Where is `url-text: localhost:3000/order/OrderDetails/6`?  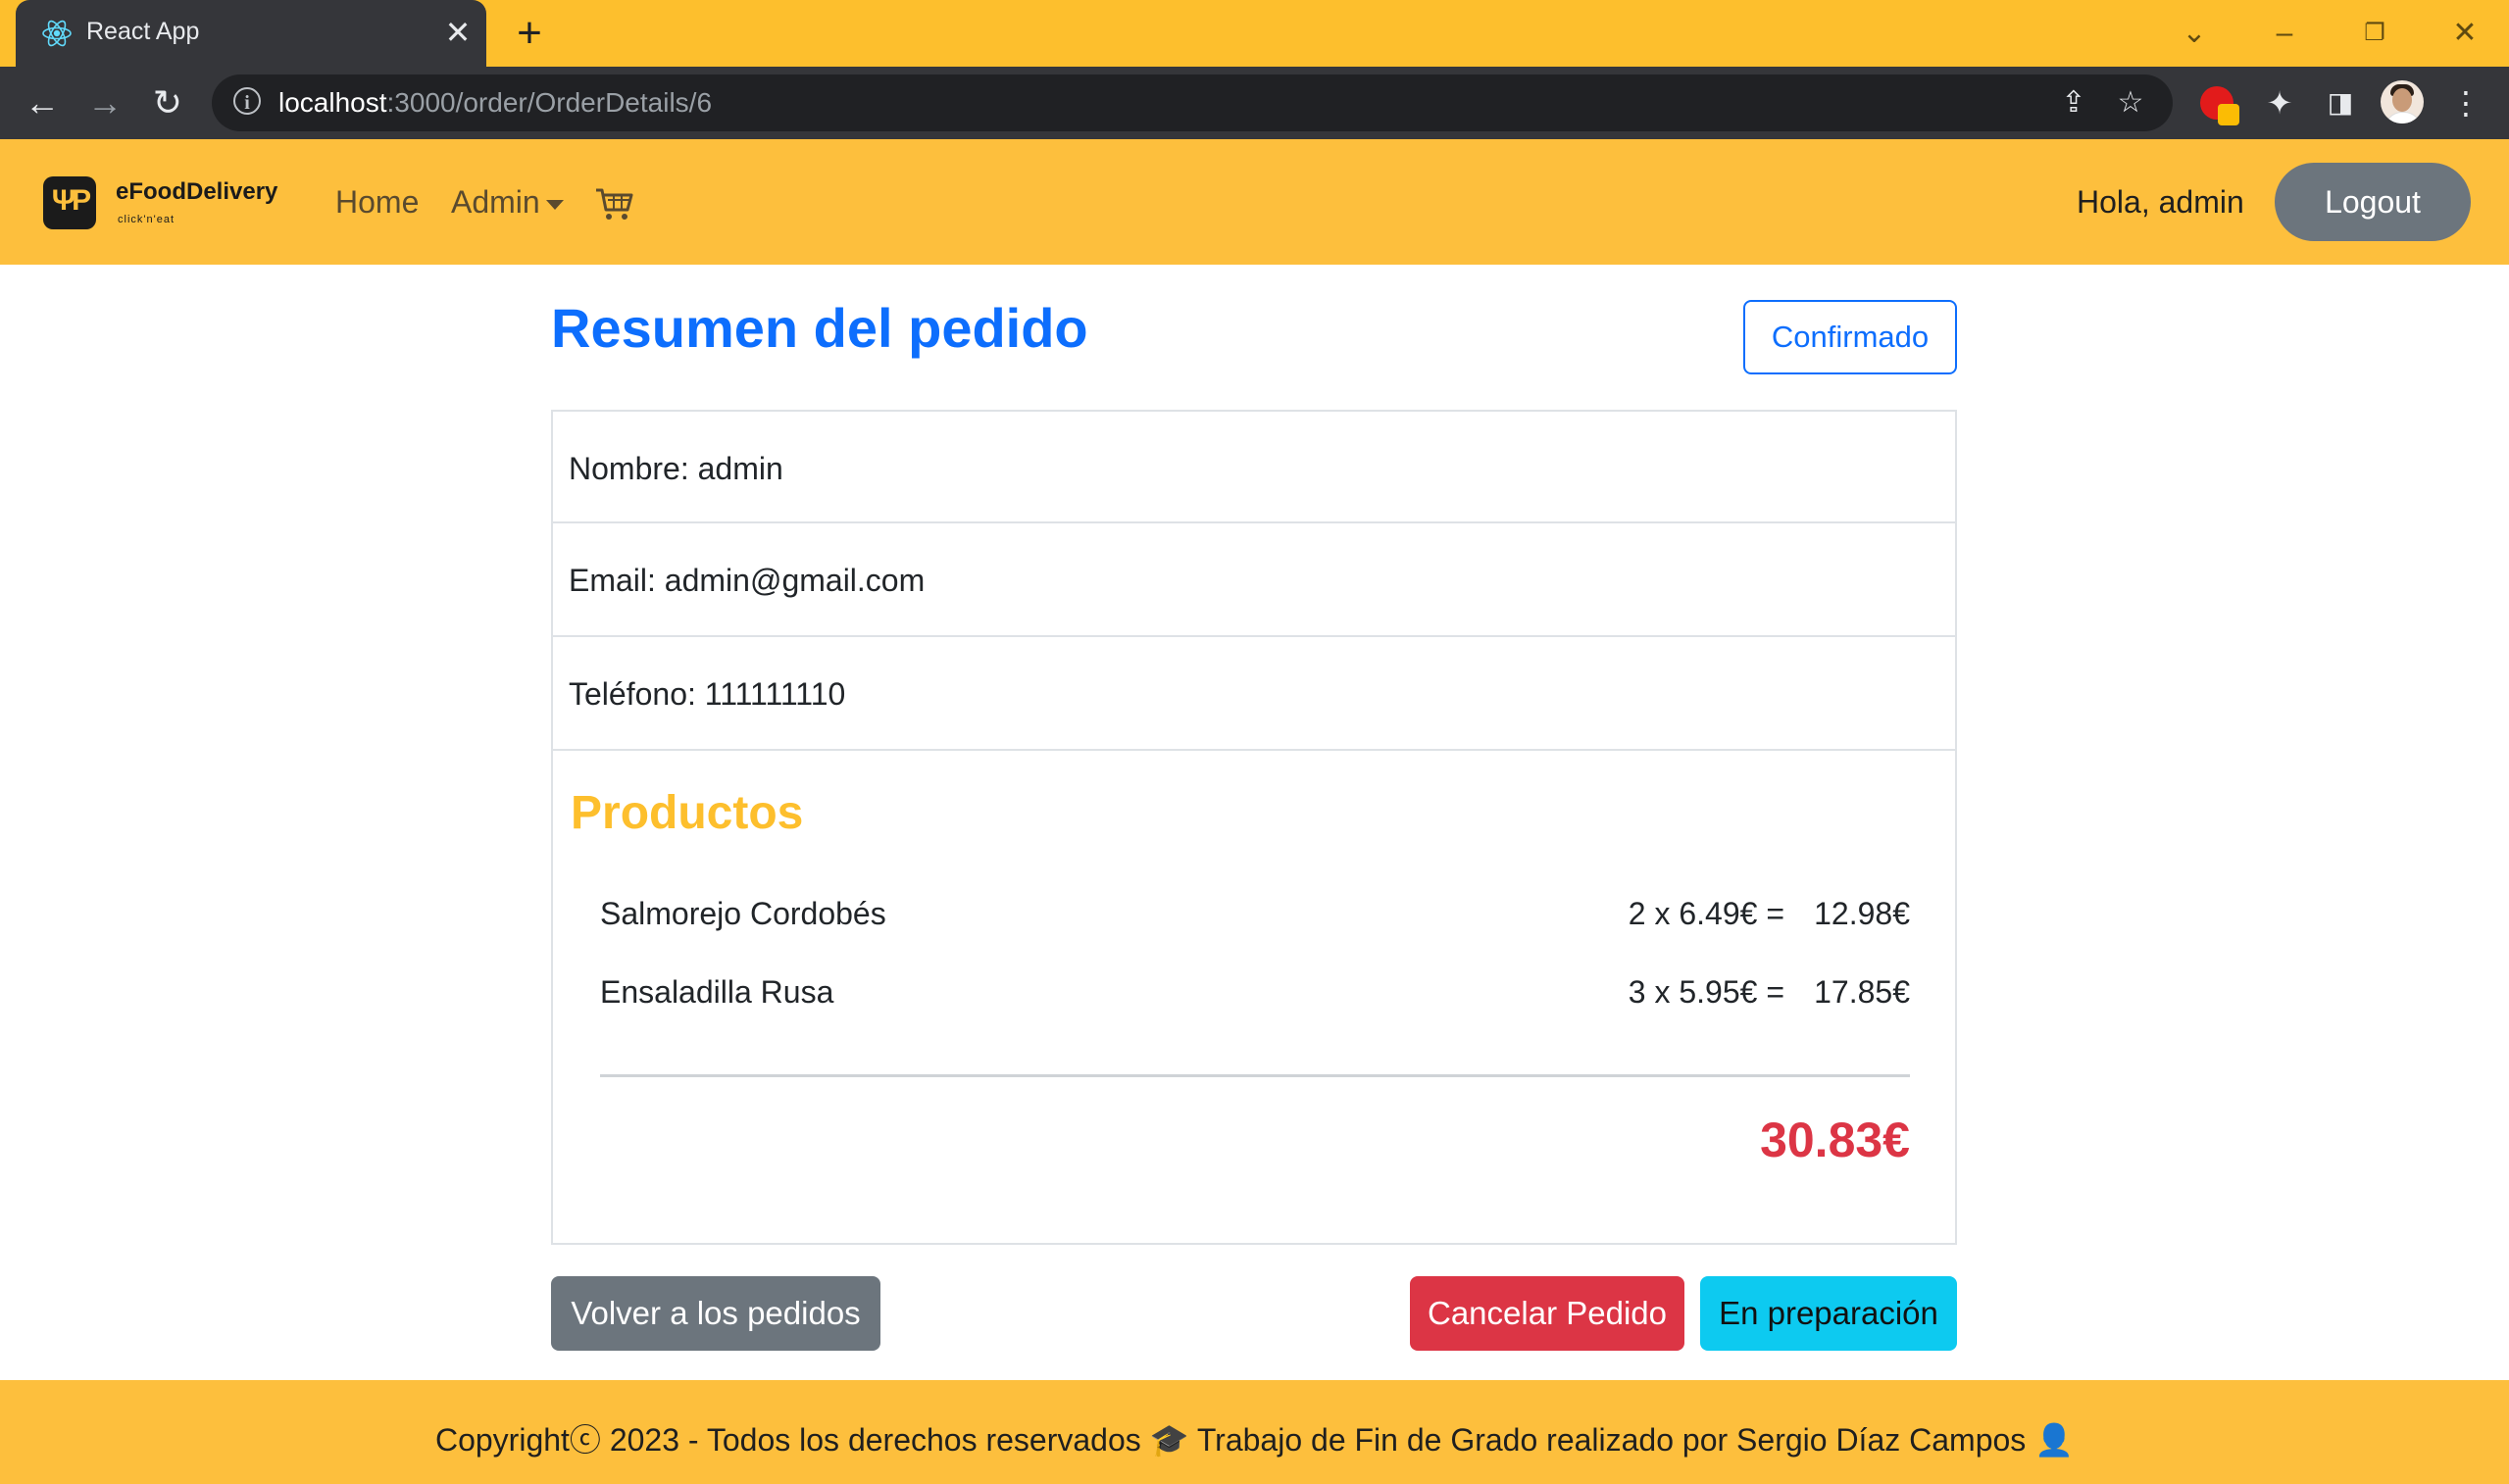
url-text: localhost:3000/order/OrderDetails/6 is located at coordinates (495, 103).